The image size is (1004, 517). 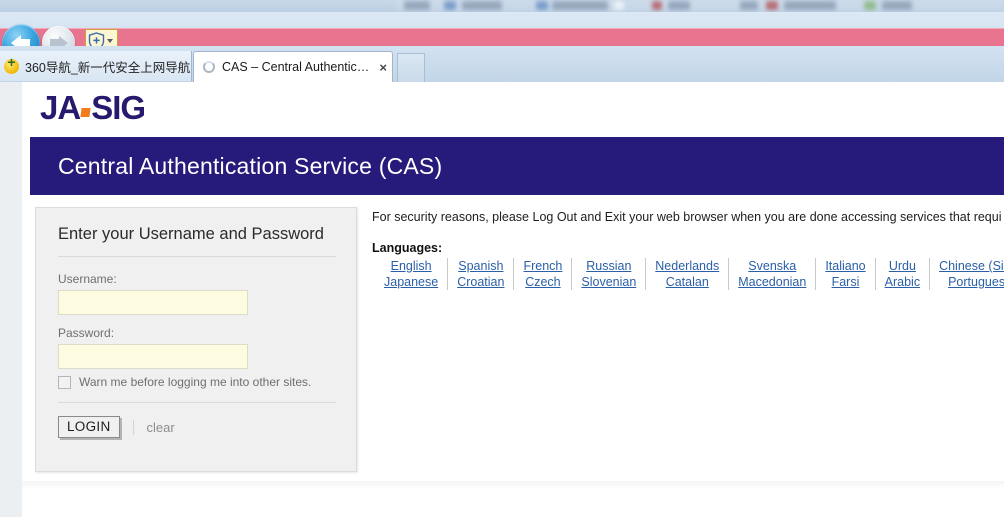 I want to click on language-link: Spanish, so click(x=480, y=266).